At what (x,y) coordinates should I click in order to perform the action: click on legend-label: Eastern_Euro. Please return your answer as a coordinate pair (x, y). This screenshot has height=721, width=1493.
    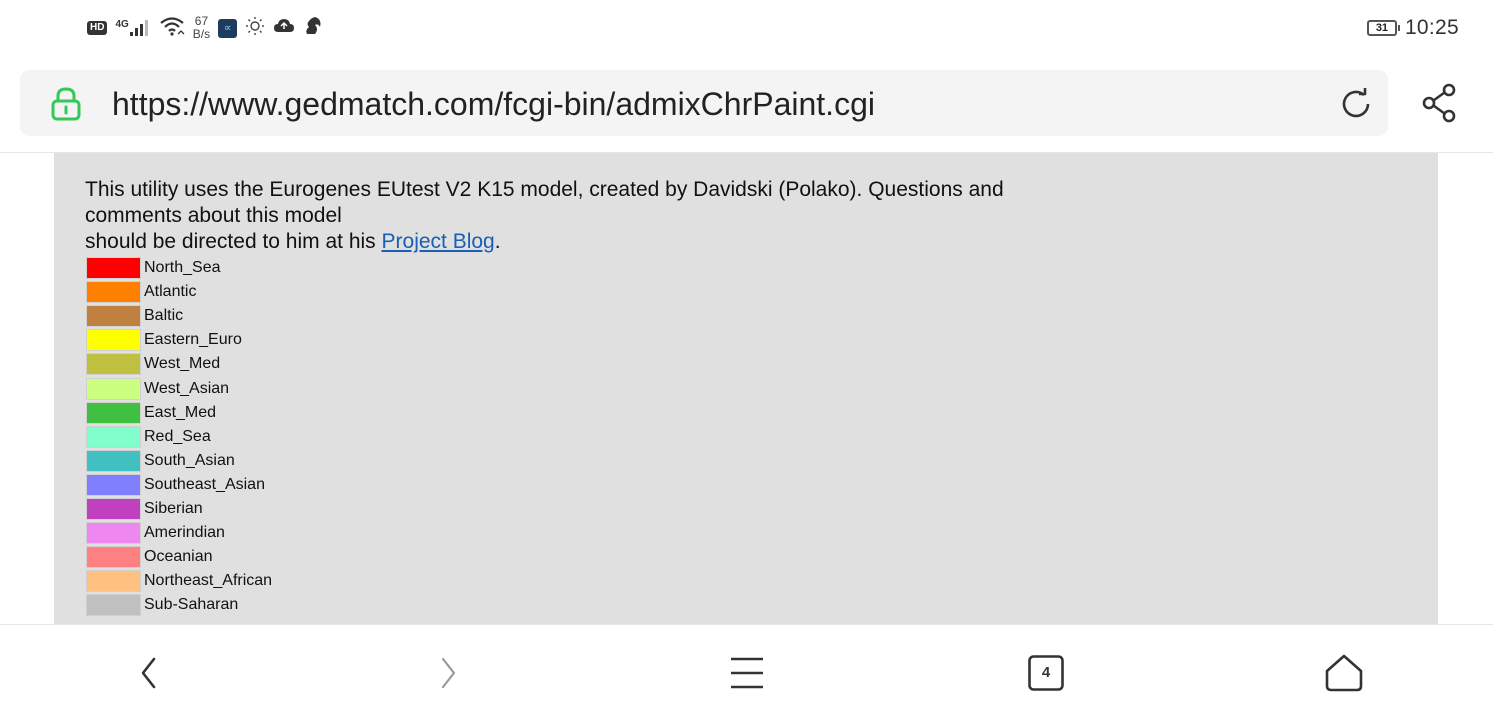
    Looking at the image, I should click on (193, 340).